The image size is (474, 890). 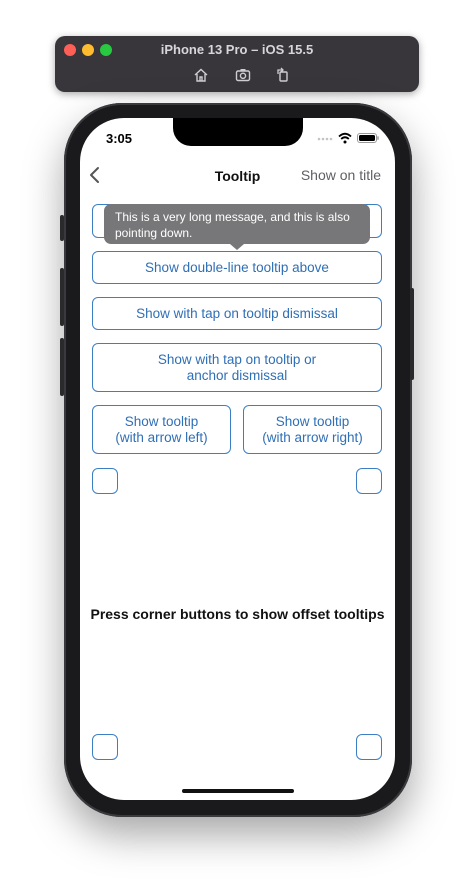 What do you see at coordinates (368, 138) in the screenshot?
I see `battery-icon` at bounding box center [368, 138].